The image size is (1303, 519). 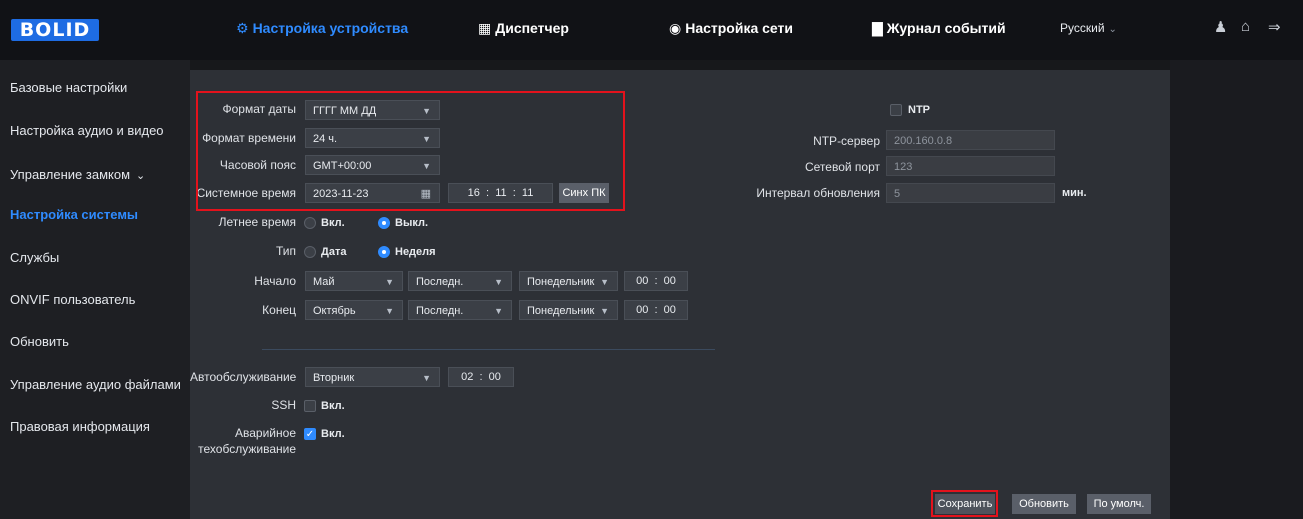 What do you see at coordinates (334, 378) in the screenshot?
I see `maintenance-day-value: Вторник` at bounding box center [334, 378].